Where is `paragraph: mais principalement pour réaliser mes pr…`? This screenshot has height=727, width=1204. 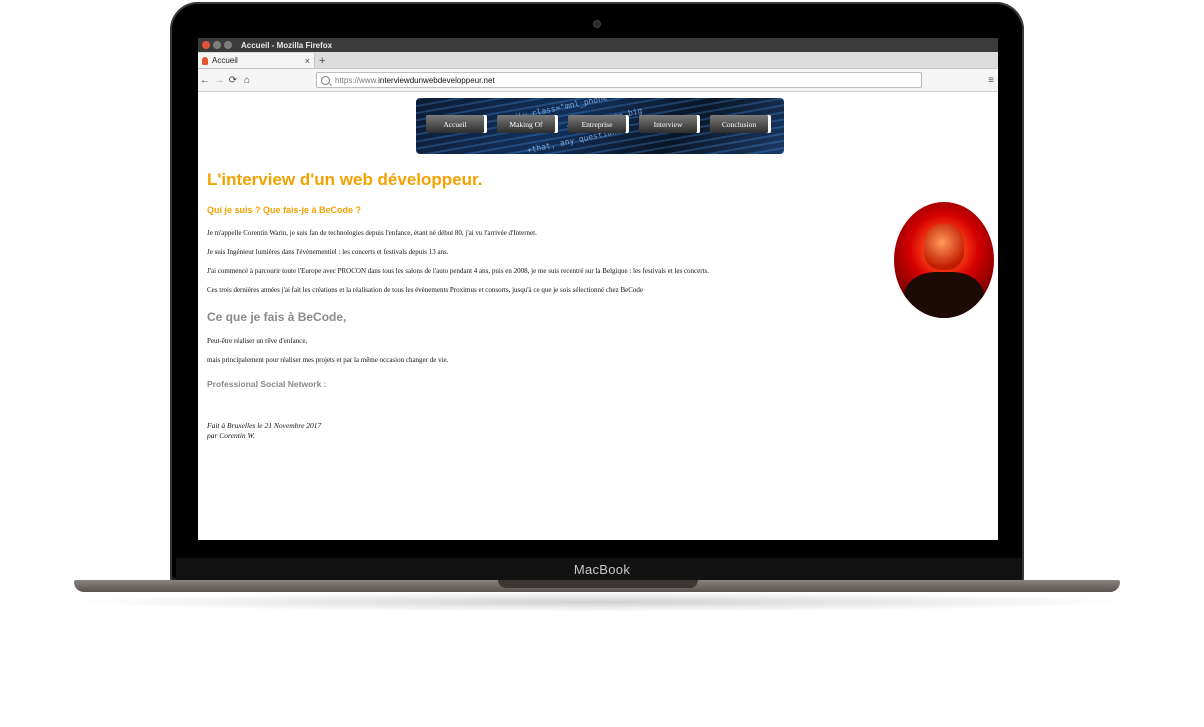
paragraph: mais principalement pour réaliser mes pr… is located at coordinates (328, 360).